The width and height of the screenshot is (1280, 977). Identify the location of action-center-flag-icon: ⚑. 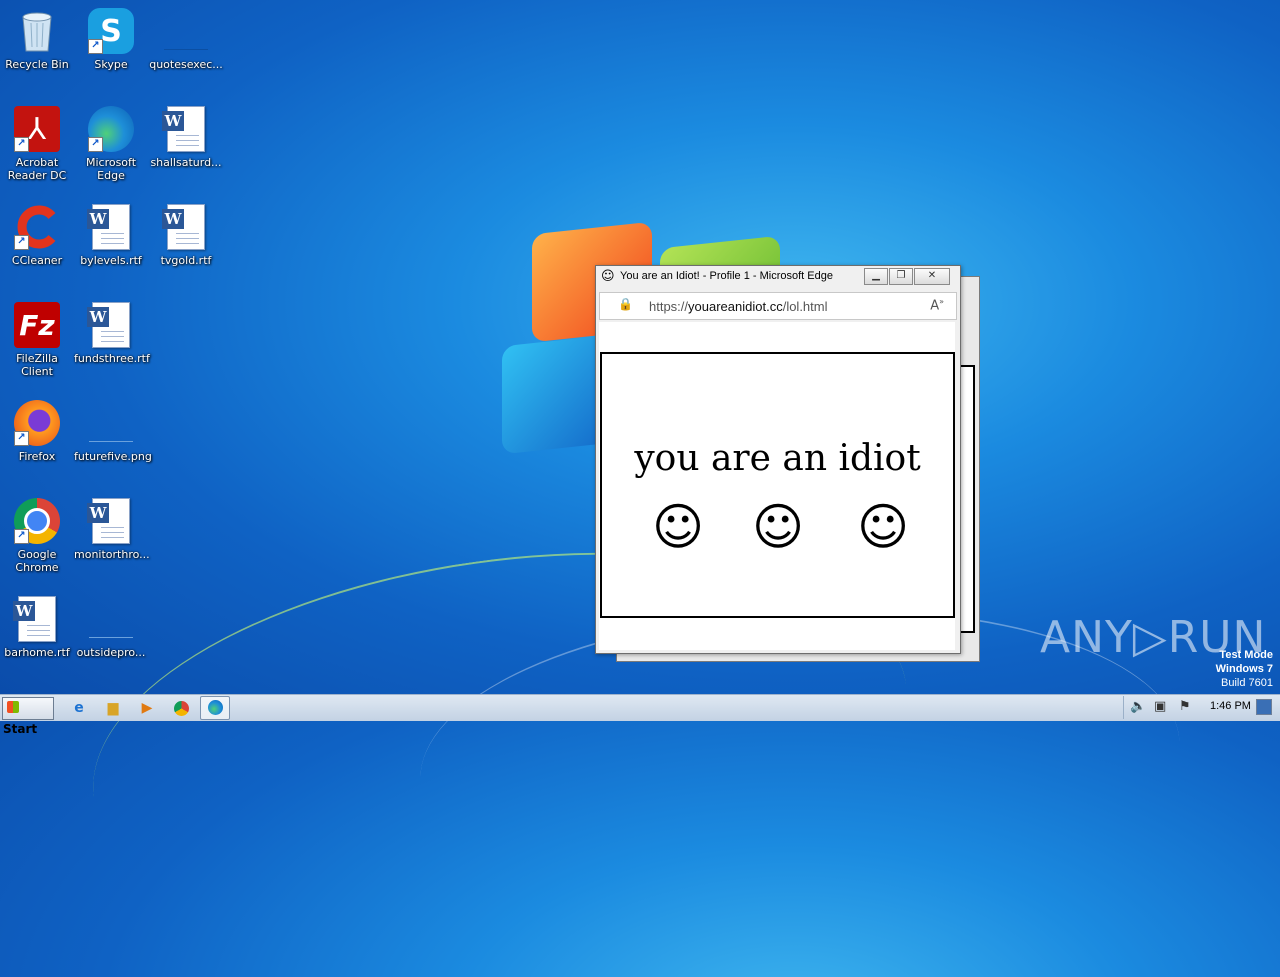
(1185, 706).